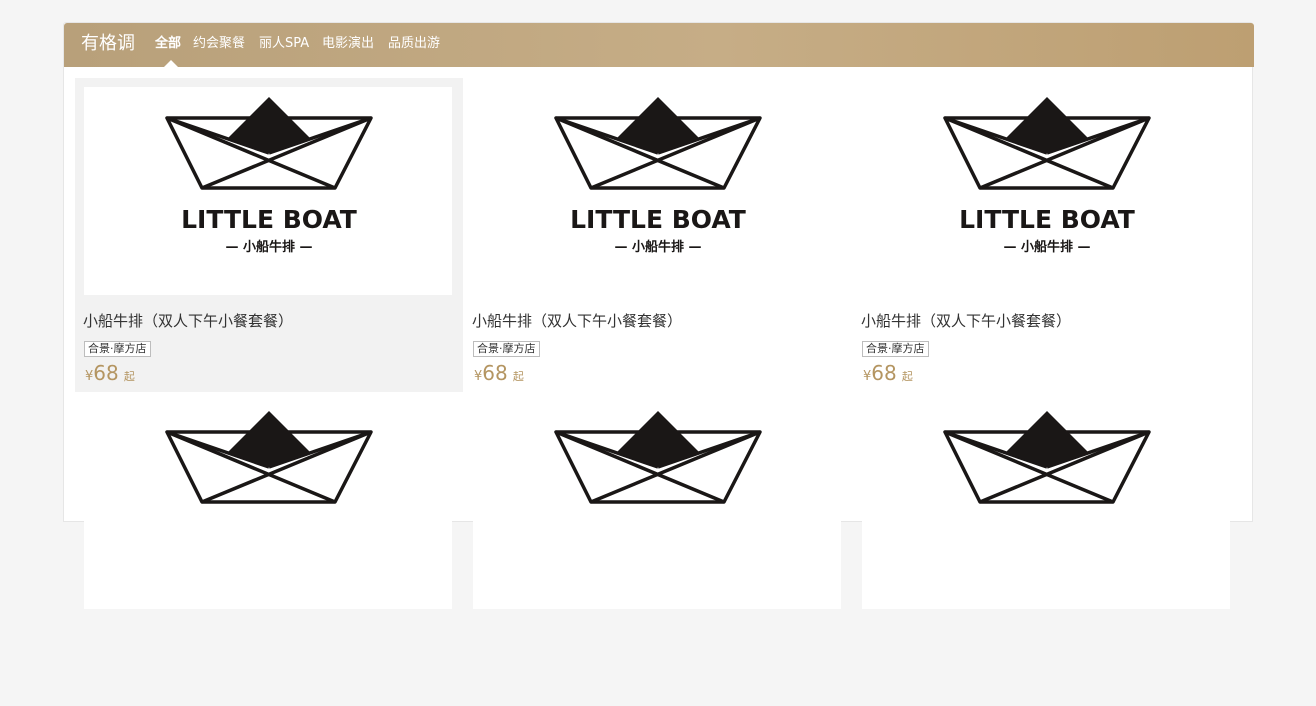  I want to click on section-title: 有格调, so click(108, 43).